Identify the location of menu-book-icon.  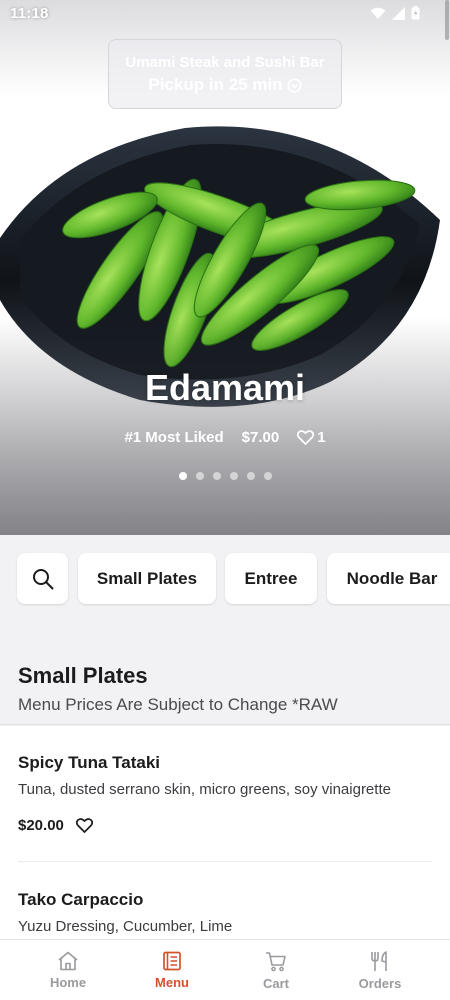
(172, 961).